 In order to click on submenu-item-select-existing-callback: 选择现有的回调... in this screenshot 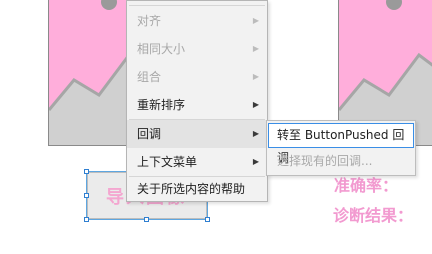, I will do `click(341, 161)`.